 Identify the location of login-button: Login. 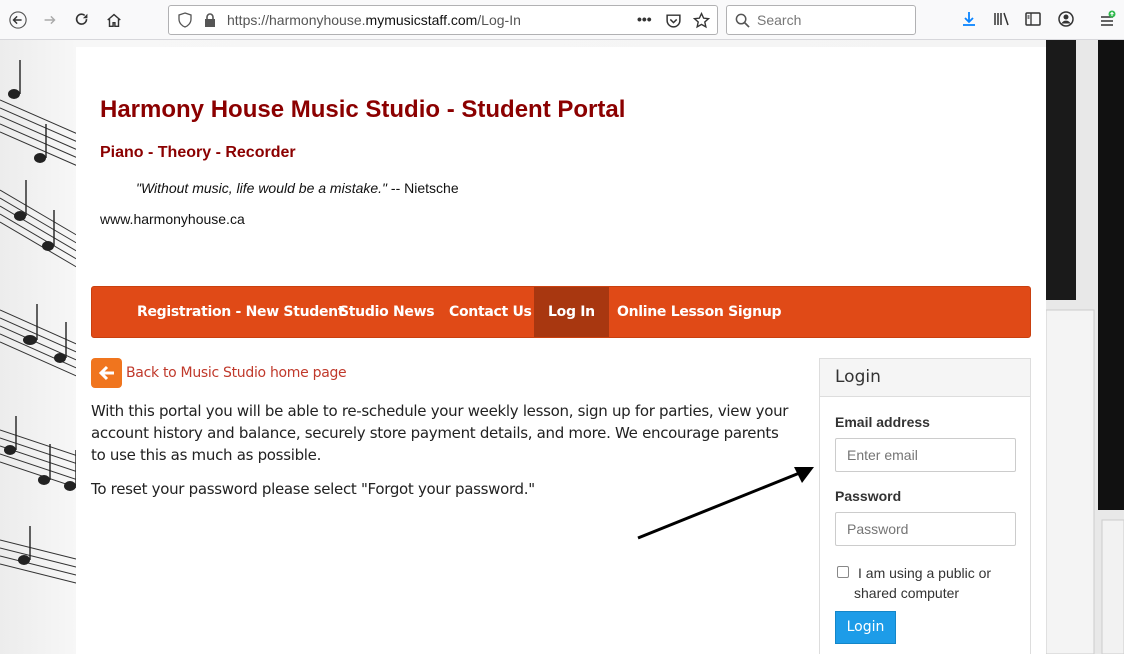
(865, 627).